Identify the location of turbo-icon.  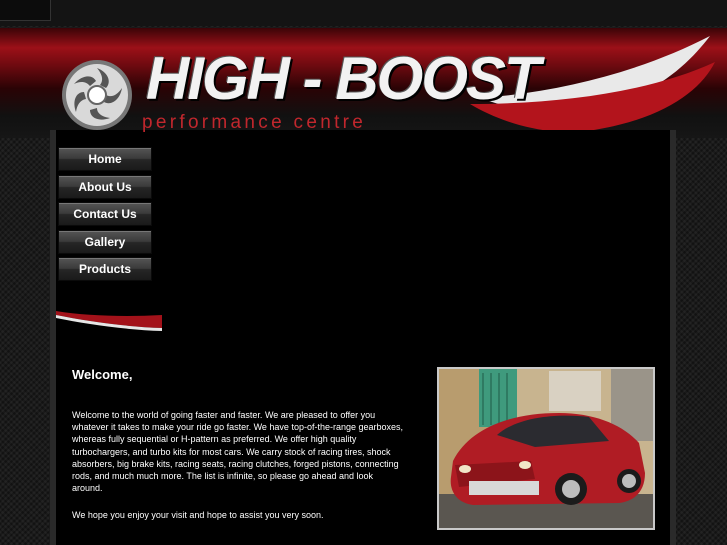
(97, 95).